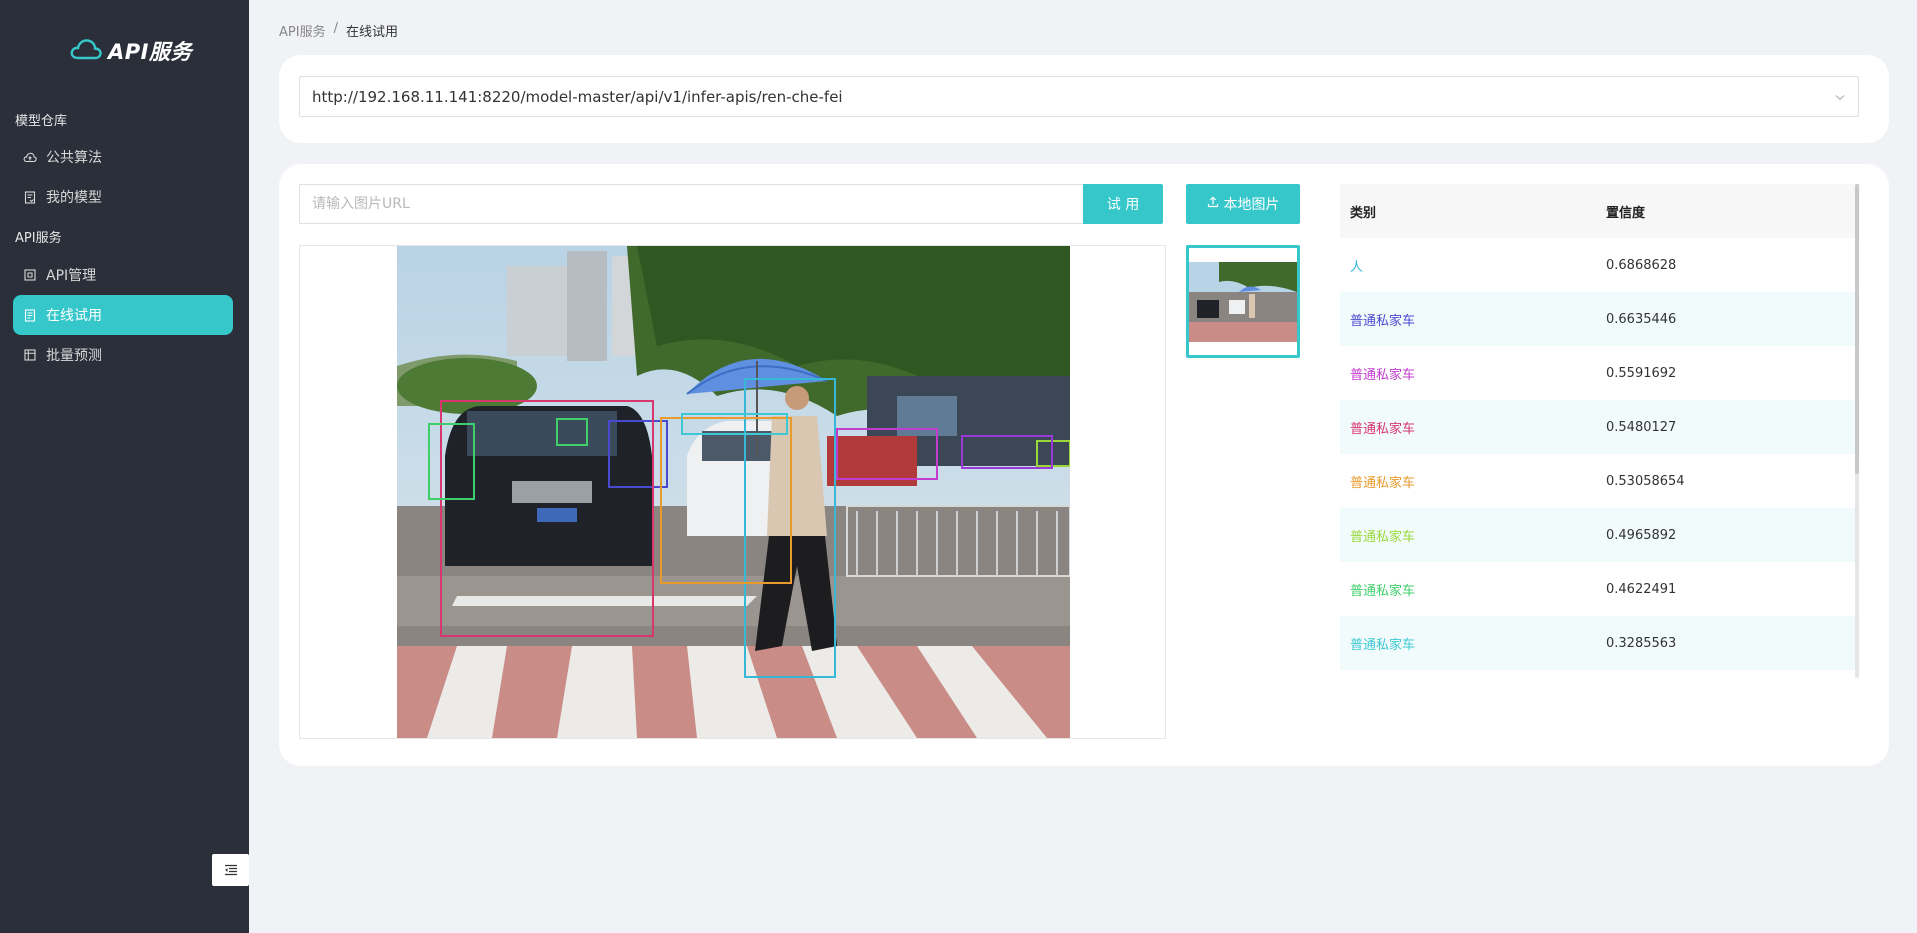 The height and width of the screenshot is (933, 1917). I want to click on upload-icon, so click(1213, 204).